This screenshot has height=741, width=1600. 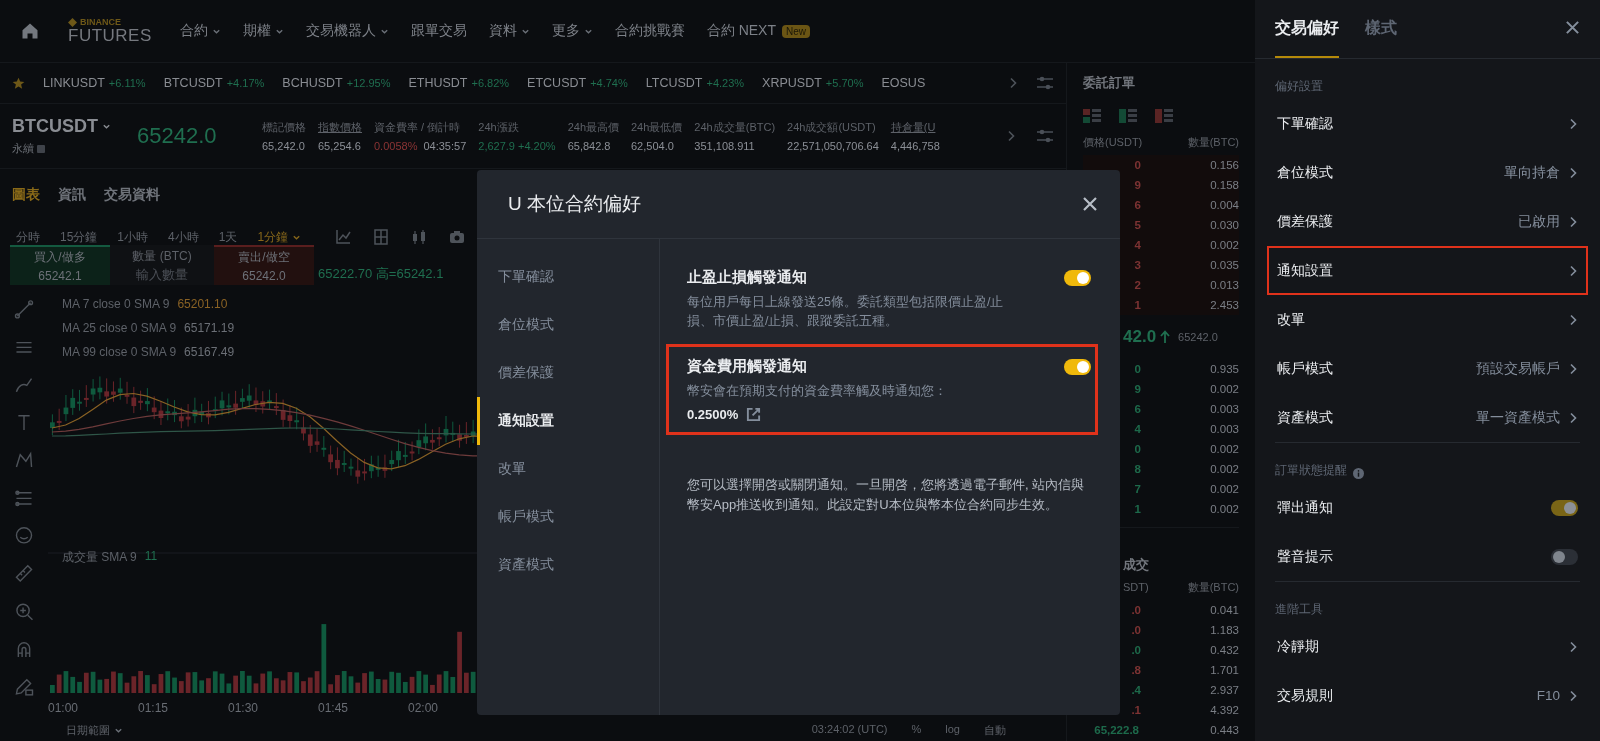 I want to click on settings-row: 下單確認, so click(x=1427, y=123).